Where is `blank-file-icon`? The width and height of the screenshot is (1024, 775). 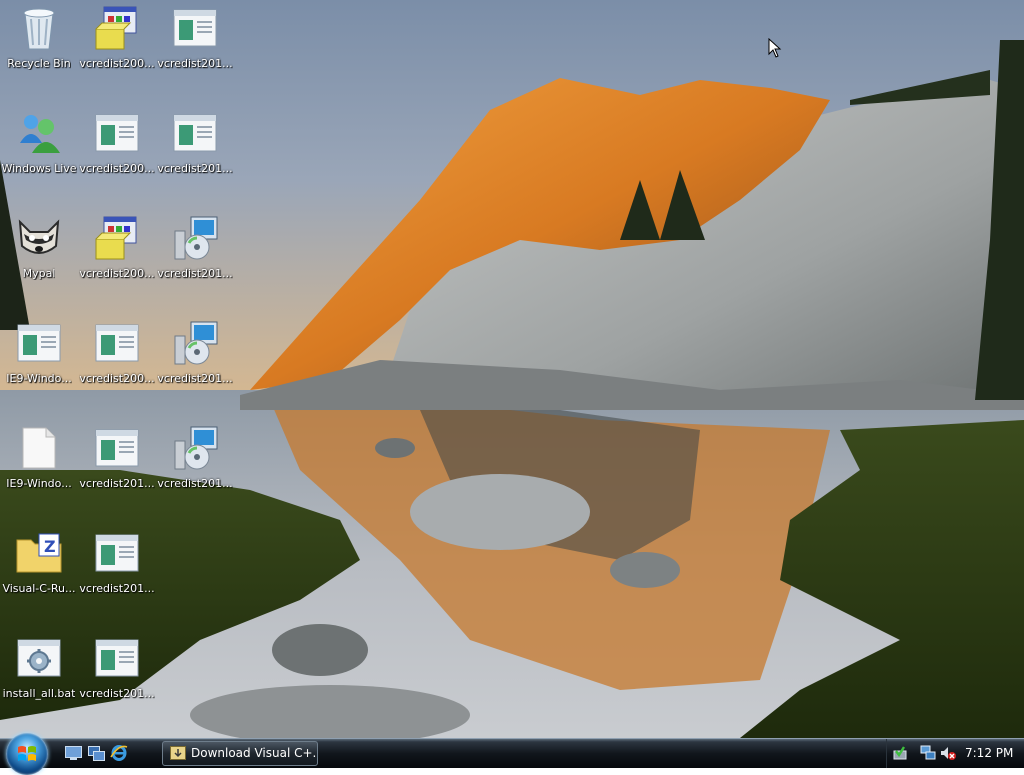
blank-file-icon is located at coordinates (39, 448).